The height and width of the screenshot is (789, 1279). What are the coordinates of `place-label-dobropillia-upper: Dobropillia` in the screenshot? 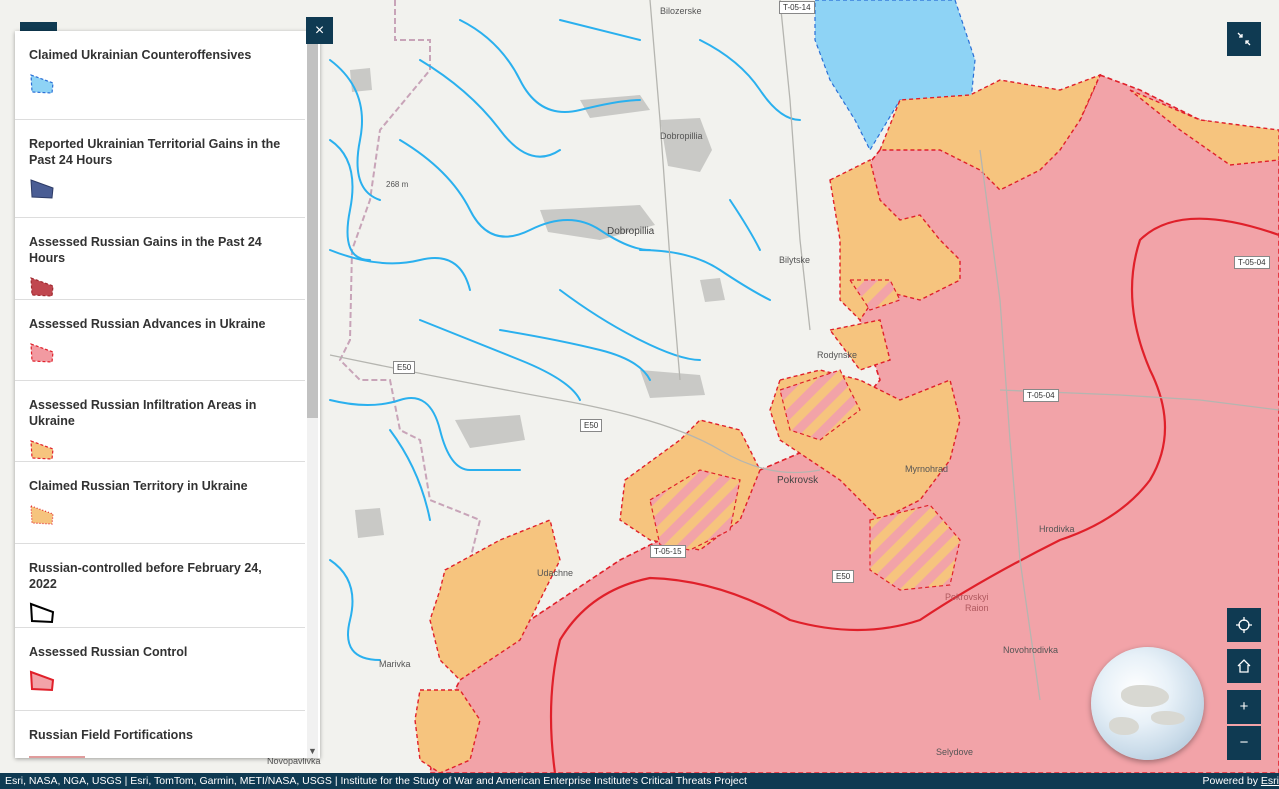 It's located at (681, 136).